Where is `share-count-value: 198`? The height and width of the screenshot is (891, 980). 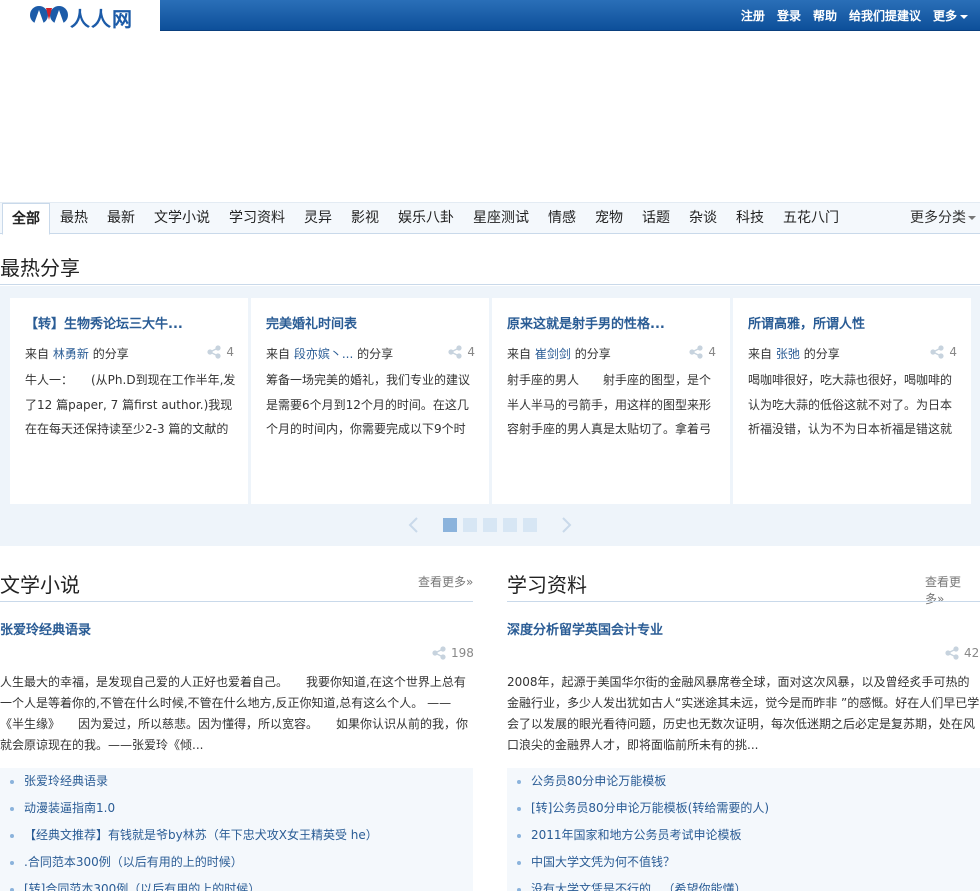
share-count-value: 198 is located at coordinates (462, 653).